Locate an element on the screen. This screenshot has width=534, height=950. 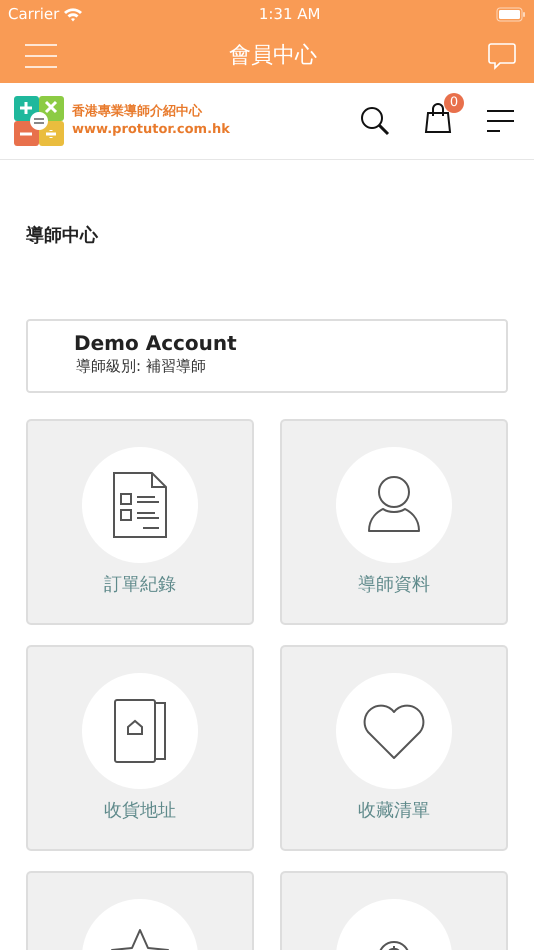
menu-tile: 收貨地址 is located at coordinates (140, 748).